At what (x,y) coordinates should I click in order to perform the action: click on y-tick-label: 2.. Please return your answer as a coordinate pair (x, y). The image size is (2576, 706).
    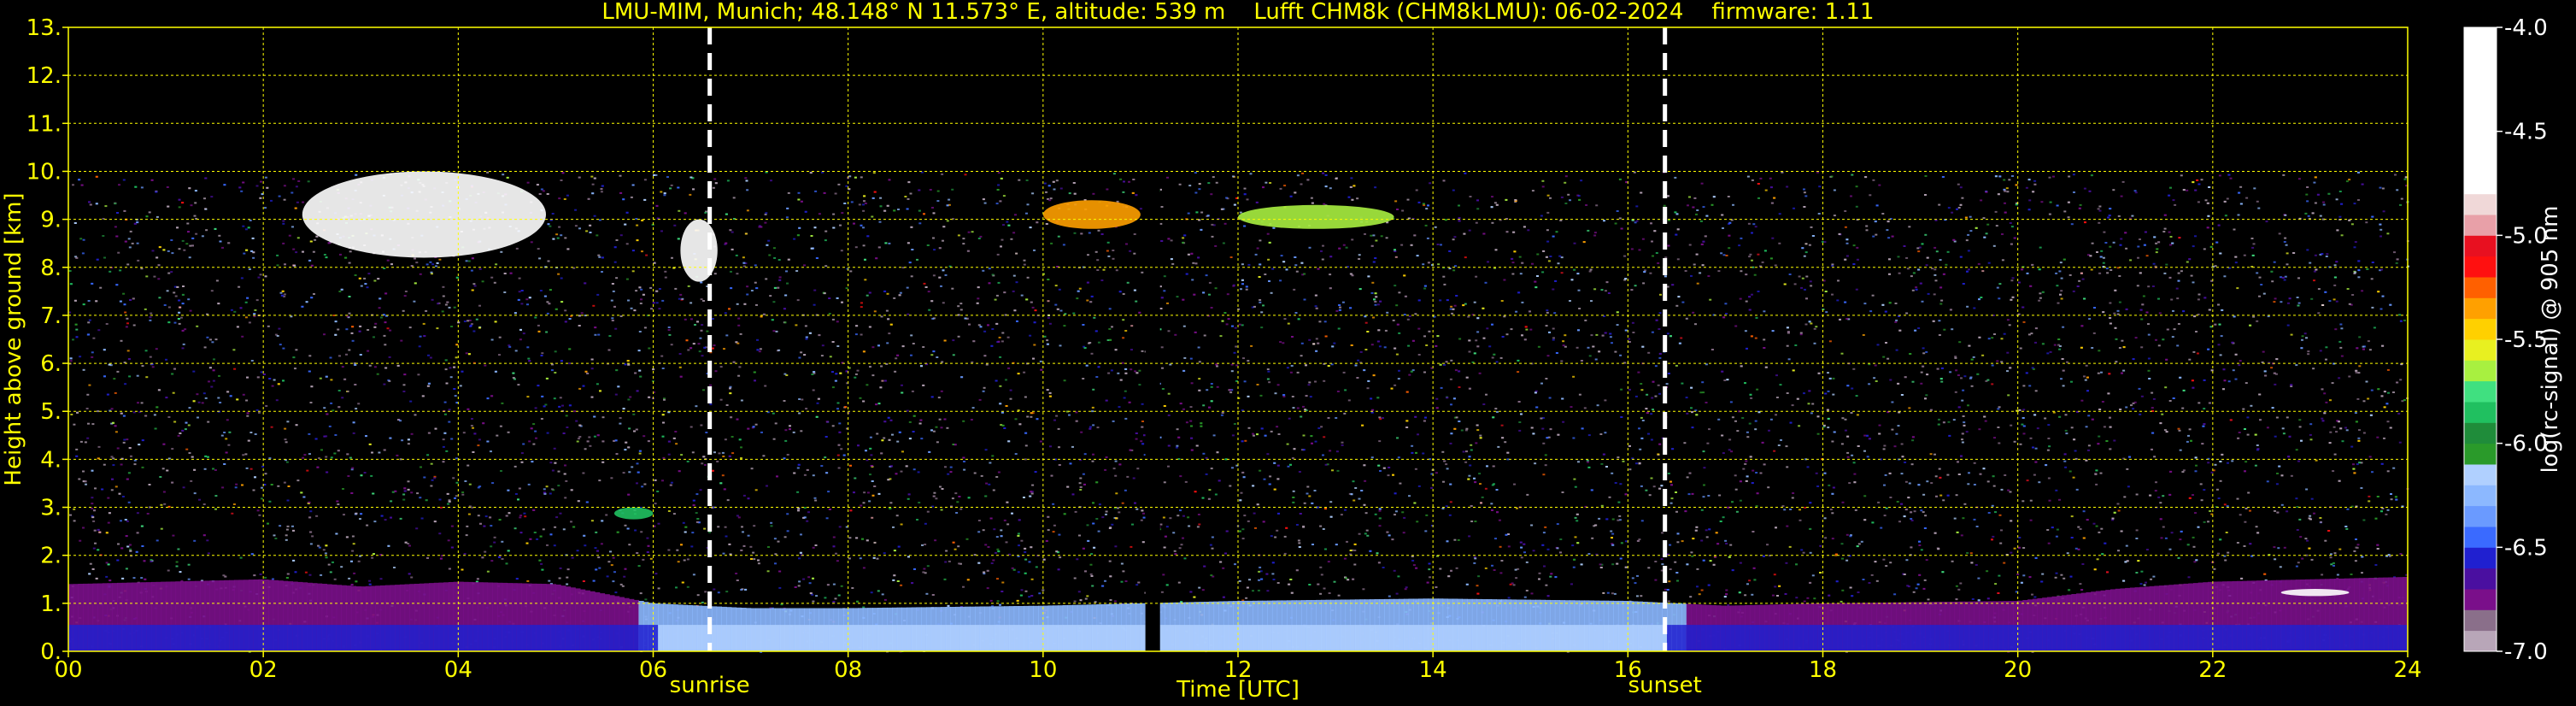
    Looking at the image, I should click on (51, 556).